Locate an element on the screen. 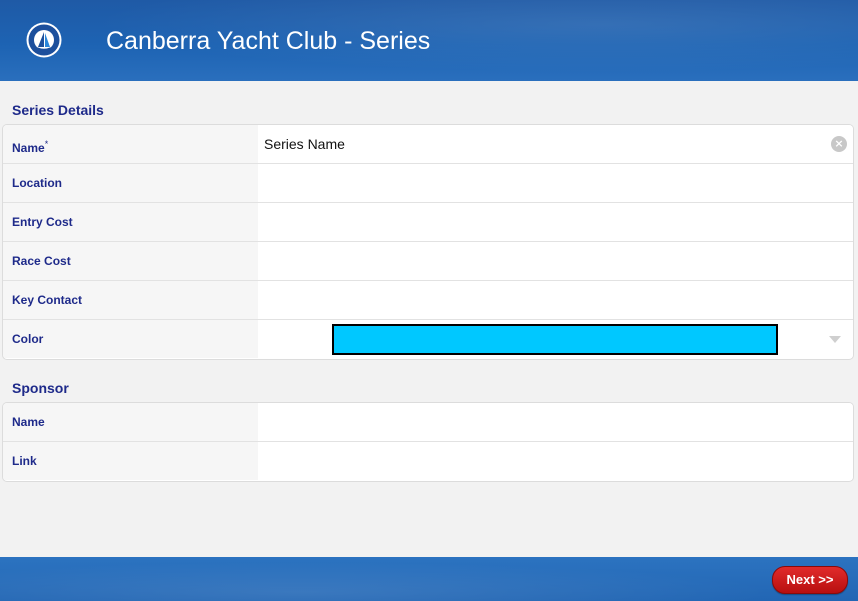  color-label-cell: Color is located at coordinates (130, 339).